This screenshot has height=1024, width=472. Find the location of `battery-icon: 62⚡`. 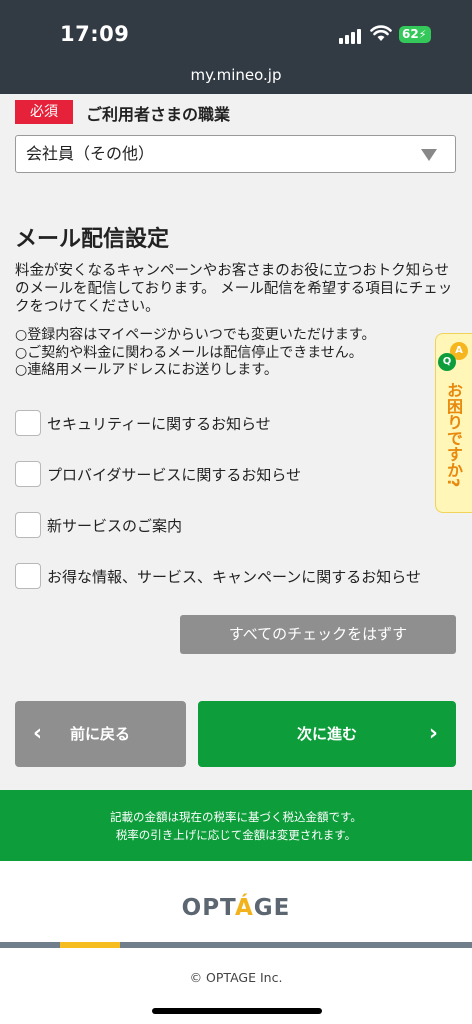

battery-icon: 62⚡ is located at coordinates (415, 34).